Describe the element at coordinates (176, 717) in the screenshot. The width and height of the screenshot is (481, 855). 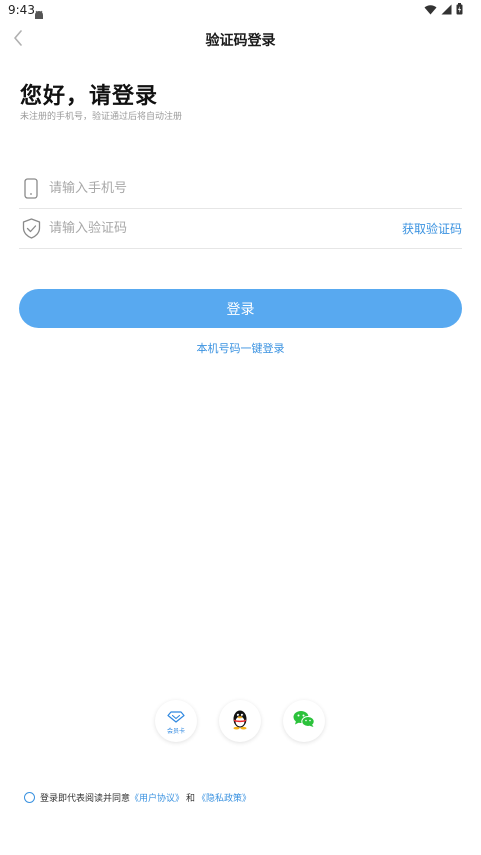
I see `diamond-icon` at that location.